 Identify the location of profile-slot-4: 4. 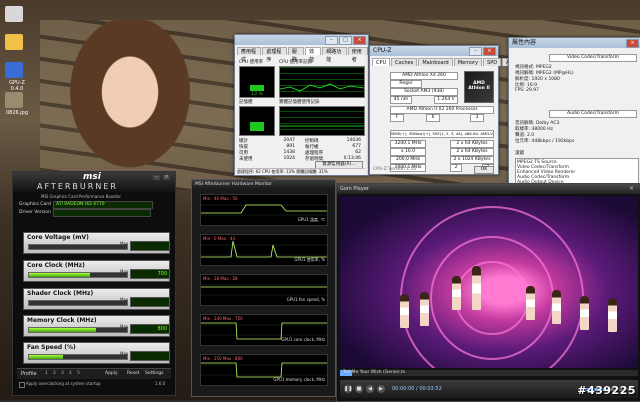
(70, 373).